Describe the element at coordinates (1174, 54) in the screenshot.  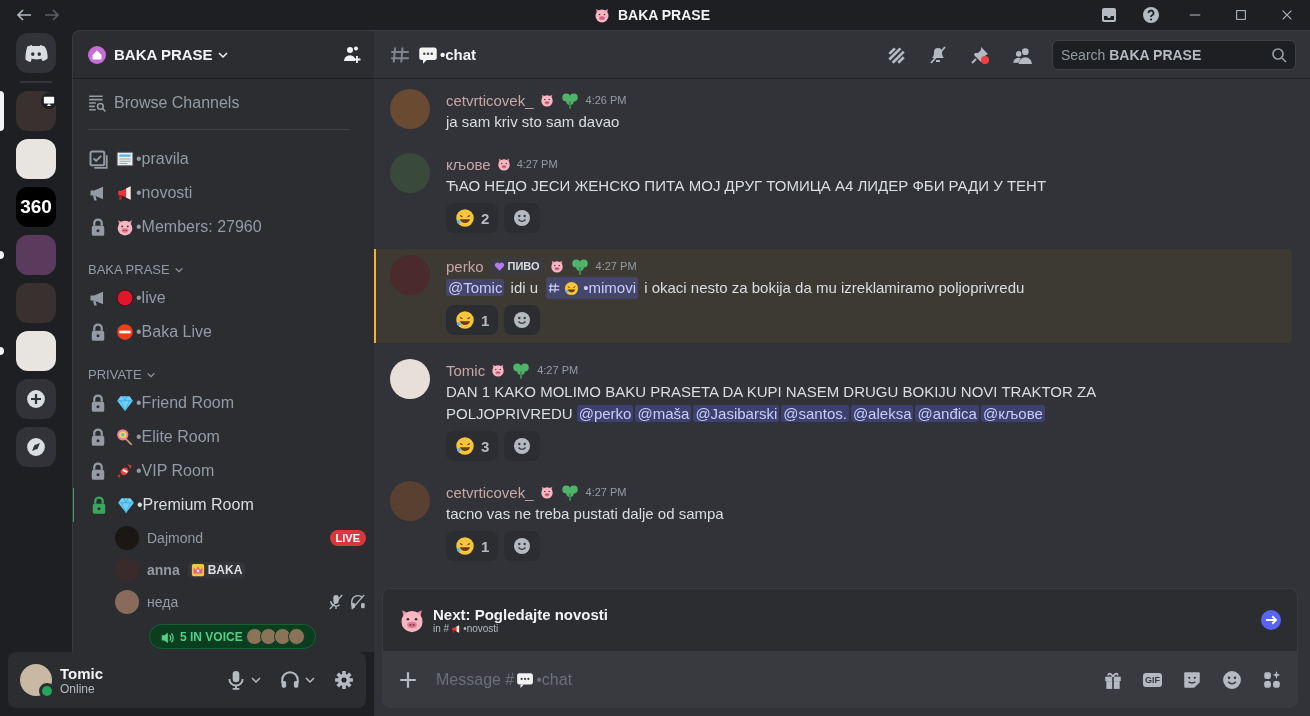
I see `search-field: Search BAKA PRASE` at that location.